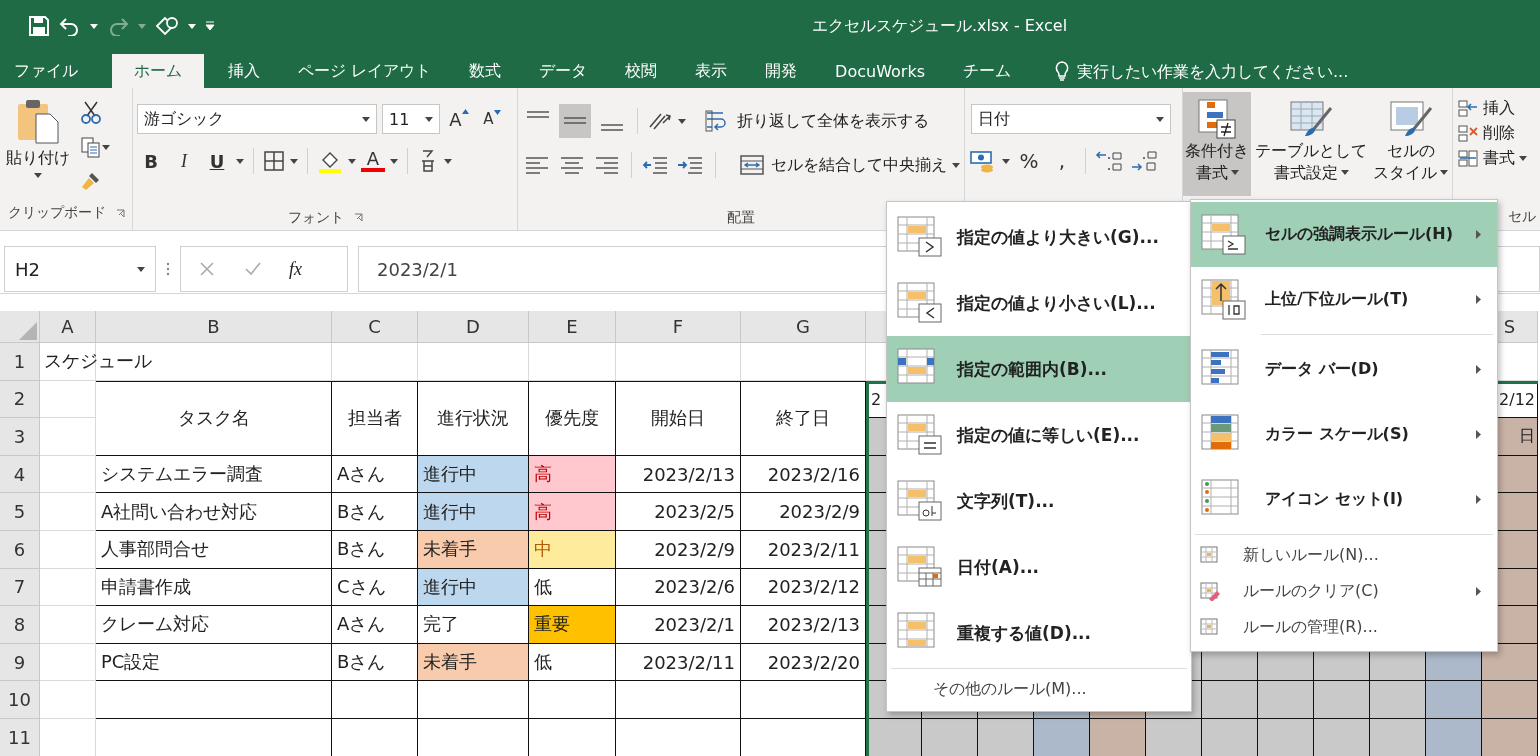  I want to click on ribbon-tab: 表示, so click(715, 71).